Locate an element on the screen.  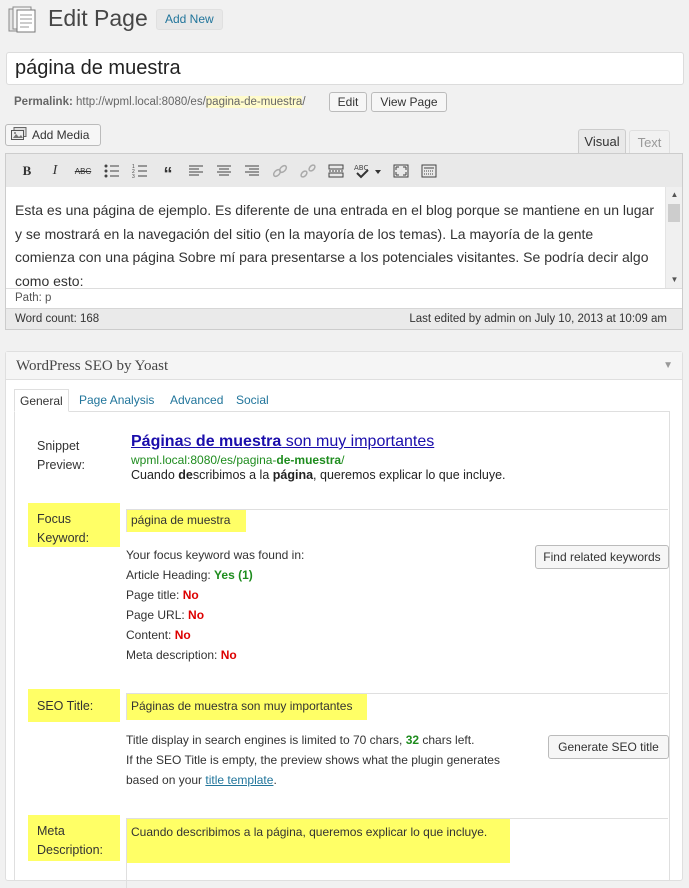
kitchen-sink-icon is located at coordinates (429, 171).